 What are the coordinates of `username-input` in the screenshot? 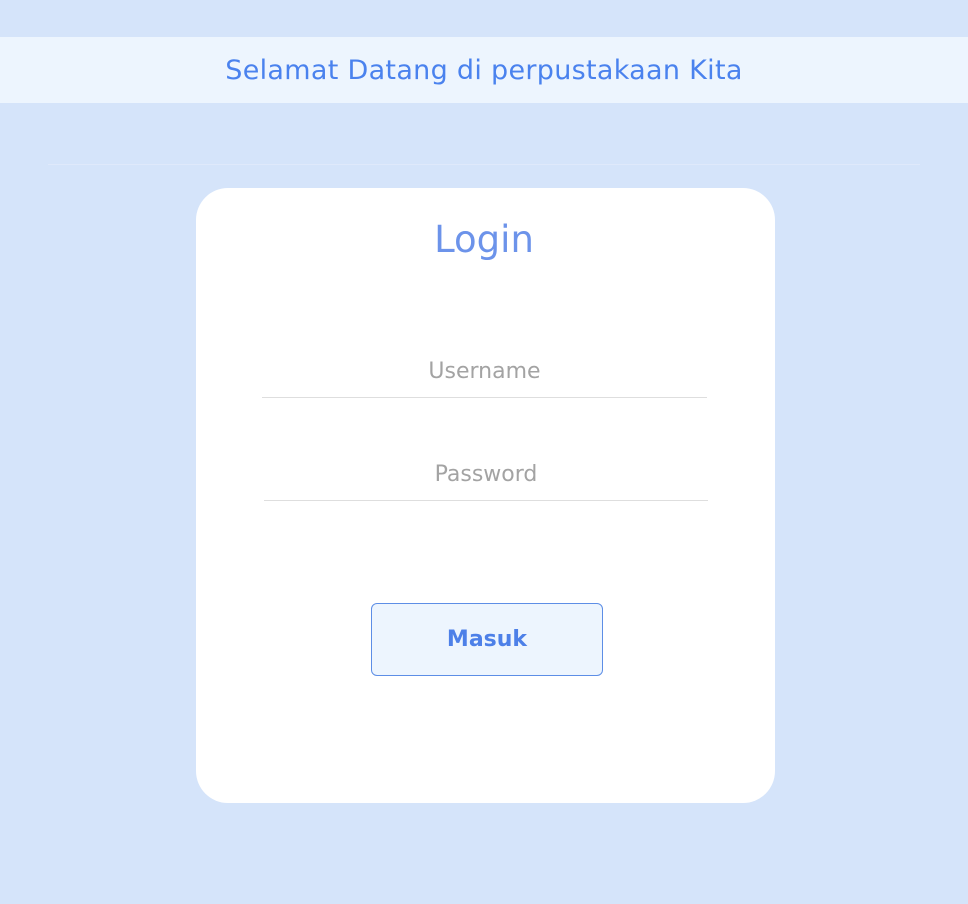 It's located at (484, 372).